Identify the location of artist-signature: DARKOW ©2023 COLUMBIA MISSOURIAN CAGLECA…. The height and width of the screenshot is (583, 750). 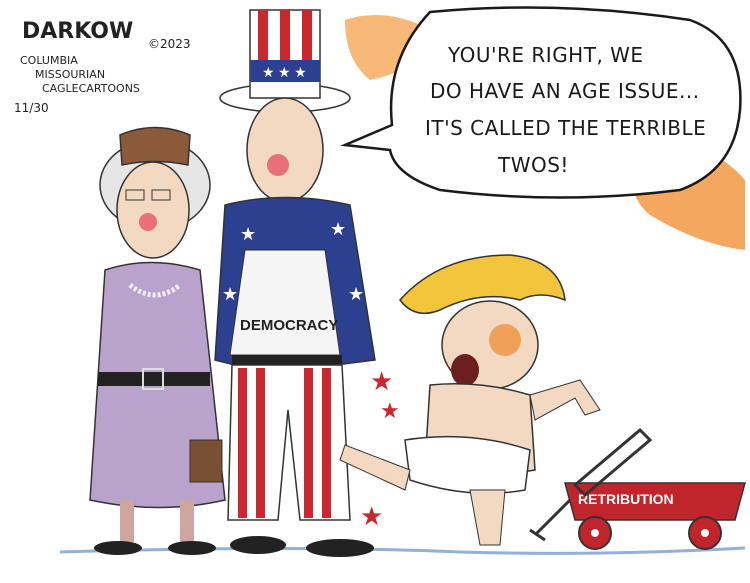
(102, 67).